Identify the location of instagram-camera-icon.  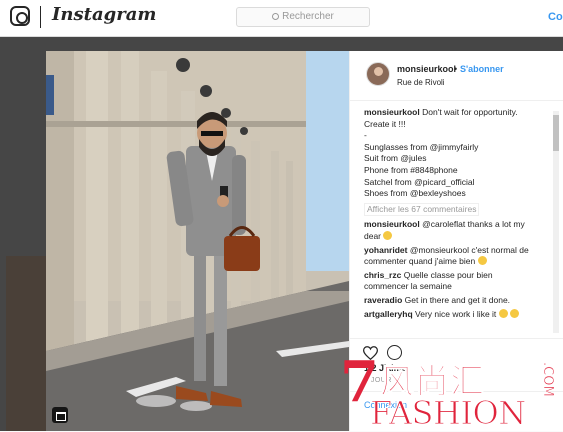
(20, 16).